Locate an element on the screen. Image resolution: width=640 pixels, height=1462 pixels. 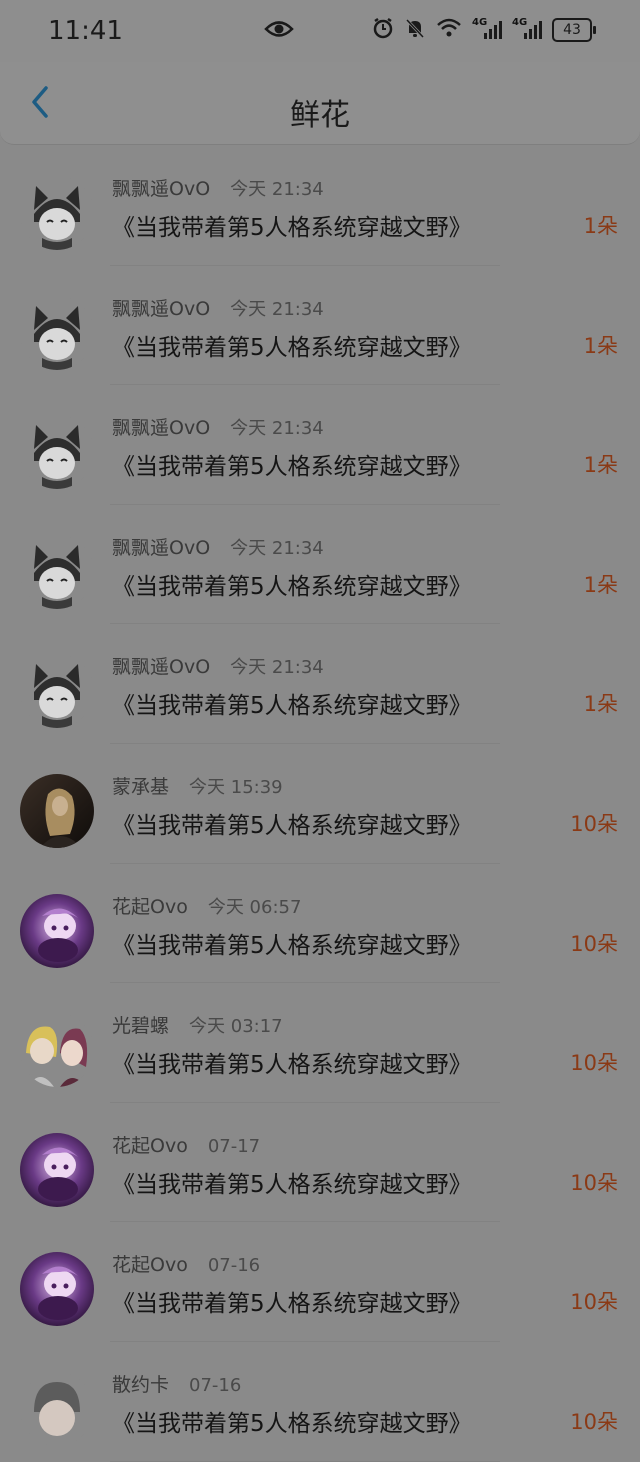
item-meta: 蒙承基 今天 15:39 is located at coordinates (197, 785).